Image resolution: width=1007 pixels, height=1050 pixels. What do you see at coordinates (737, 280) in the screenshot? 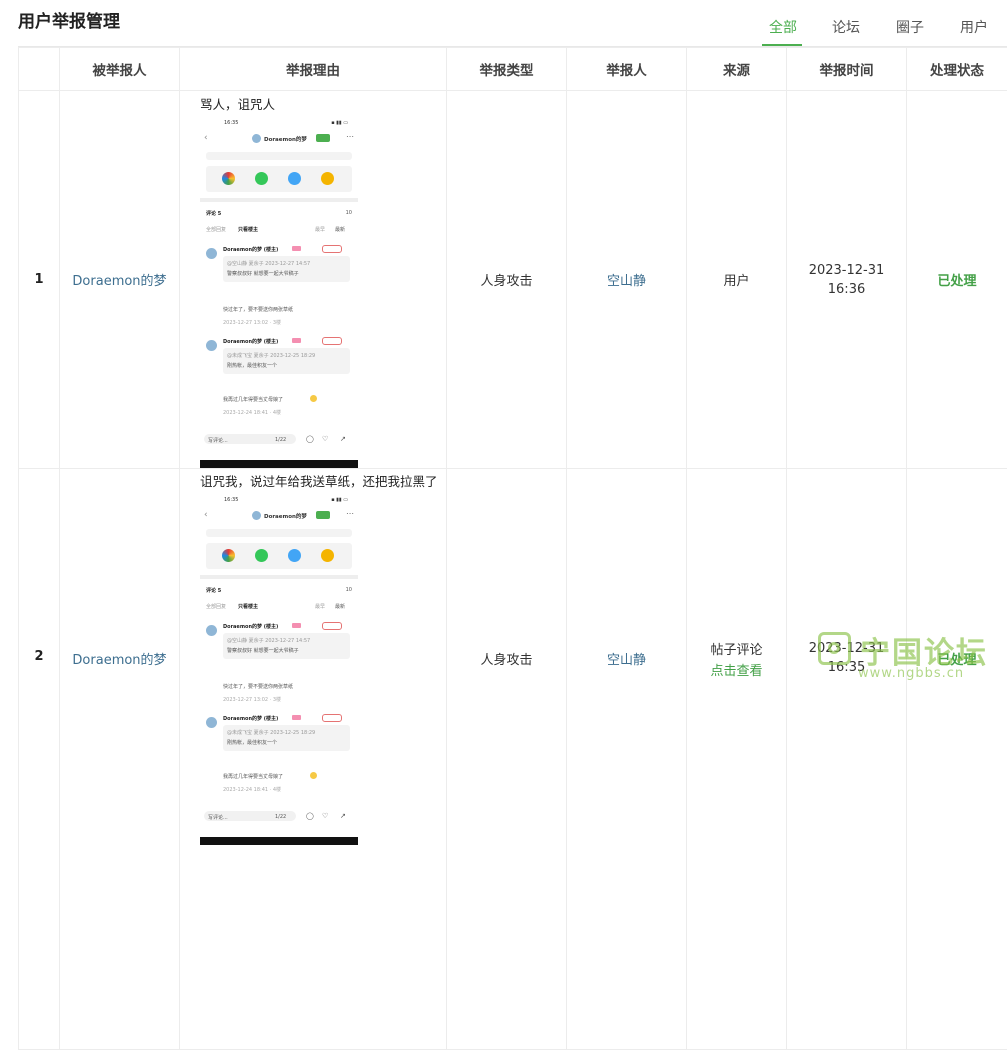
I see `source-cell: 用户` at bounding box center [737, 280].